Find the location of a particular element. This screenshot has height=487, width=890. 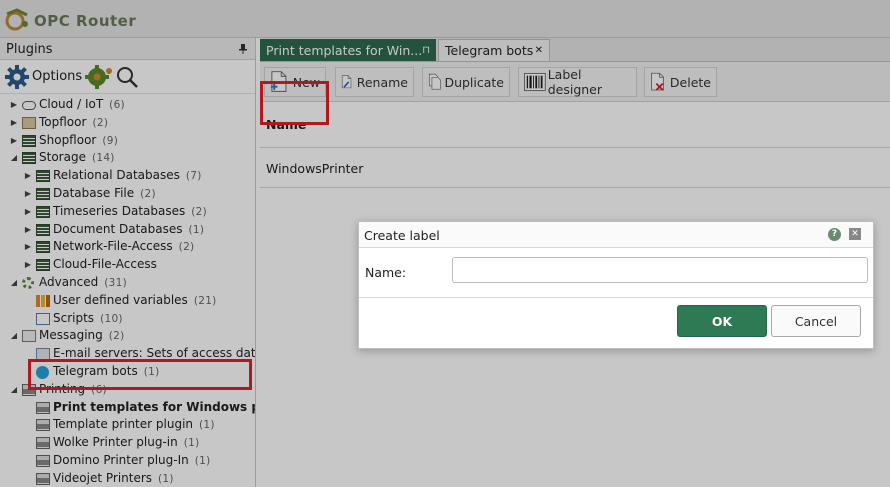

ok-button: OK is located at coordinates (722, 321).